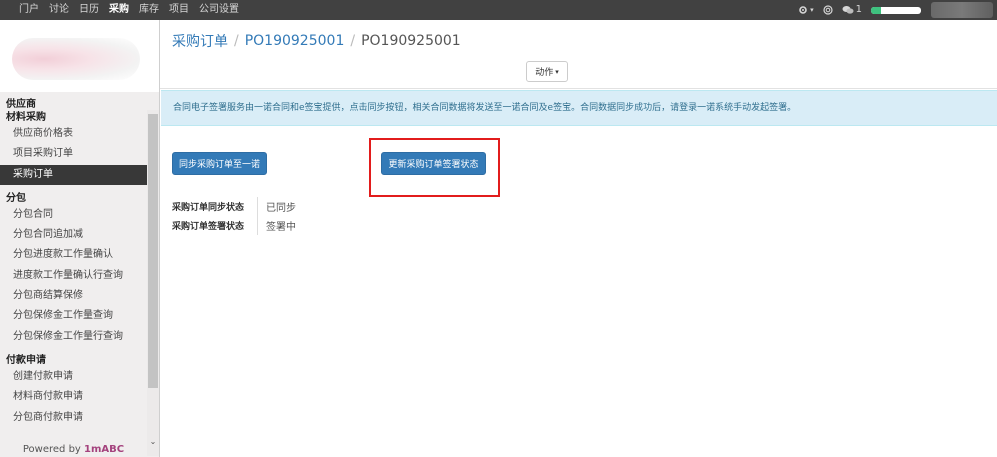 This screenshot has width=997, height=457. I want to click on sidebar-item: 项目采购订单, so click(73, 154).